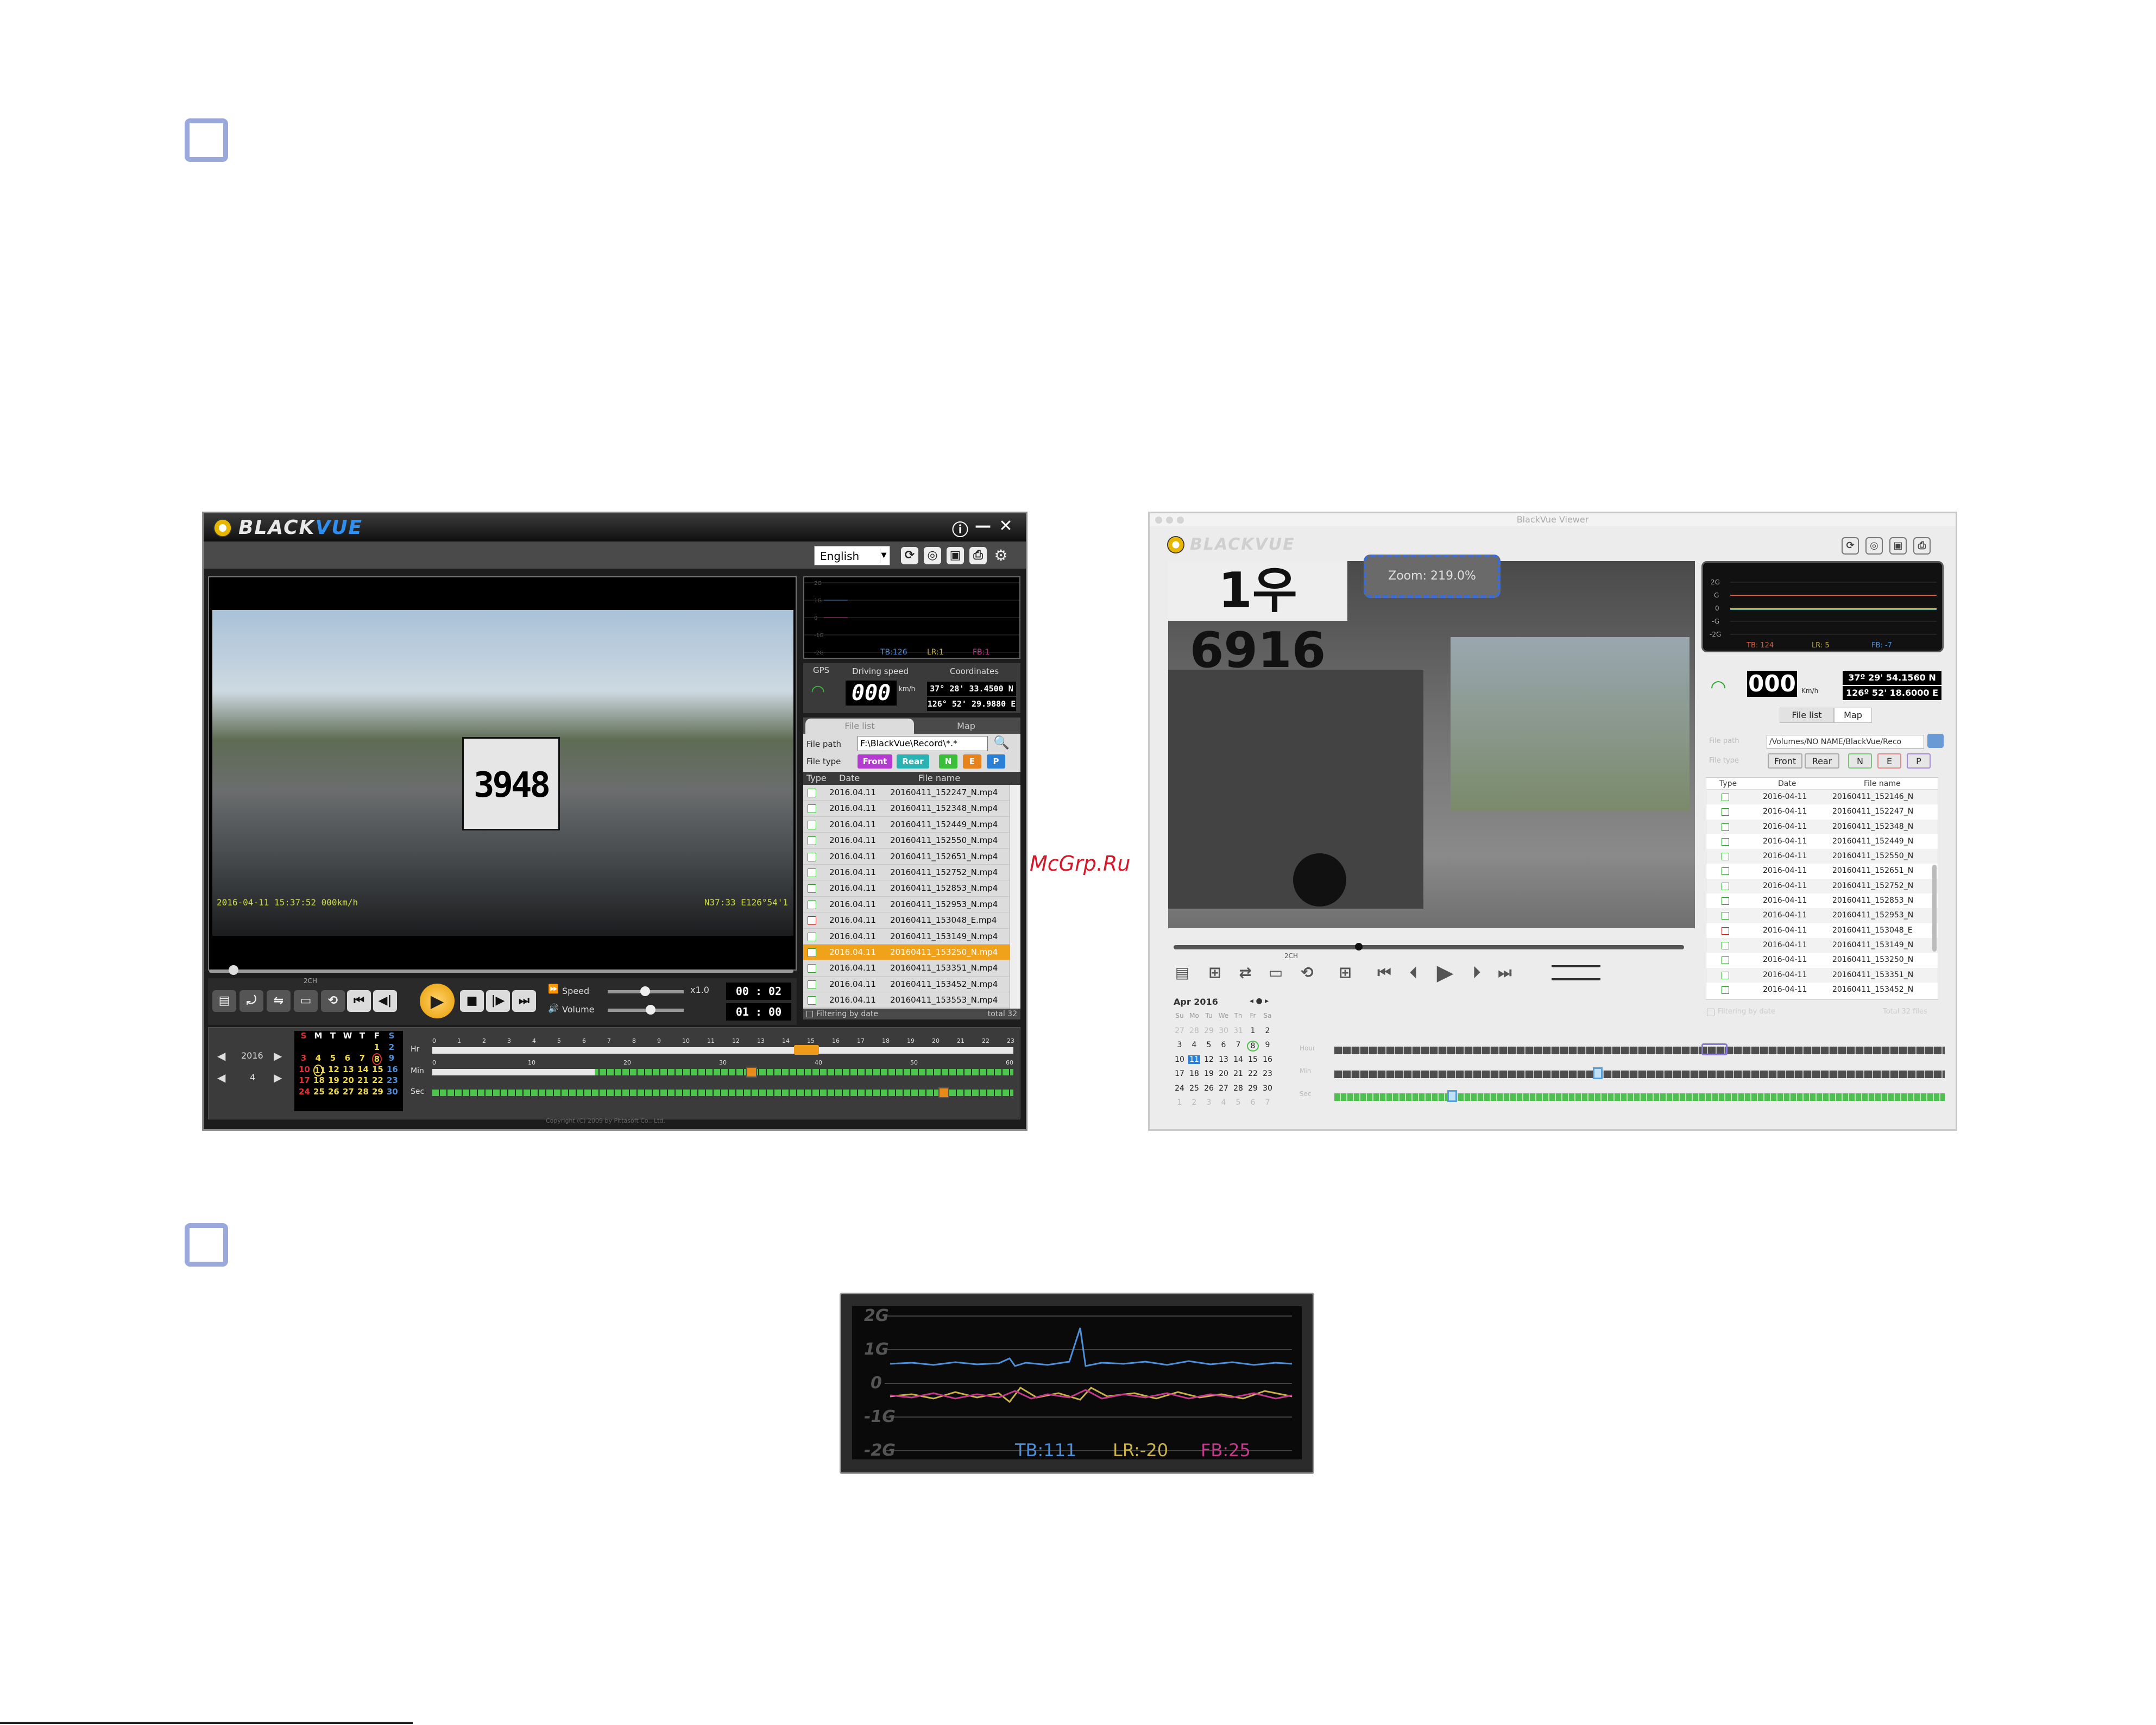 This screenshot has height=1725, width=2156. What do you see at coordinates (1822, 811) in the screenshot?
I see `file-row: 2016-04-11 20160411_152247_N` at bounding box center [1822, 811].